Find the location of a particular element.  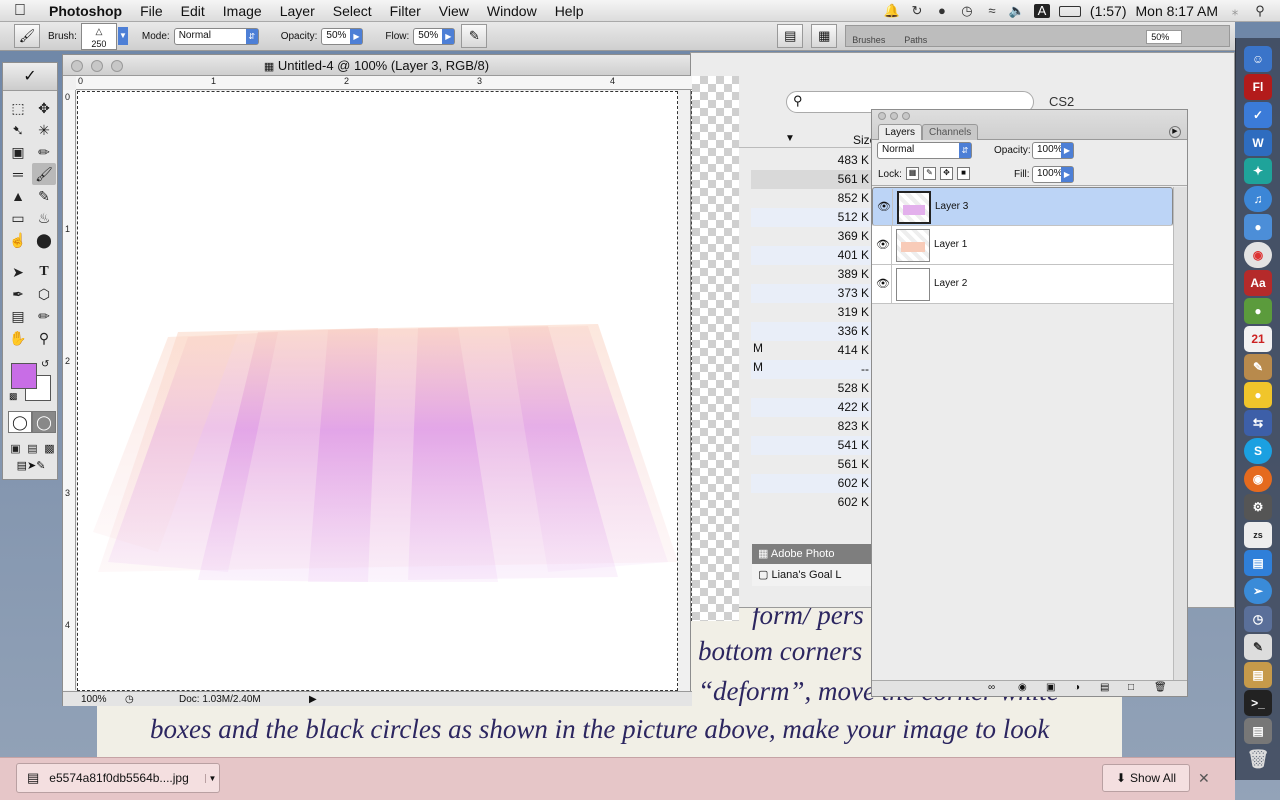

clone-stamp-tool-icon: ▲ is located at coordinates (18, 196).